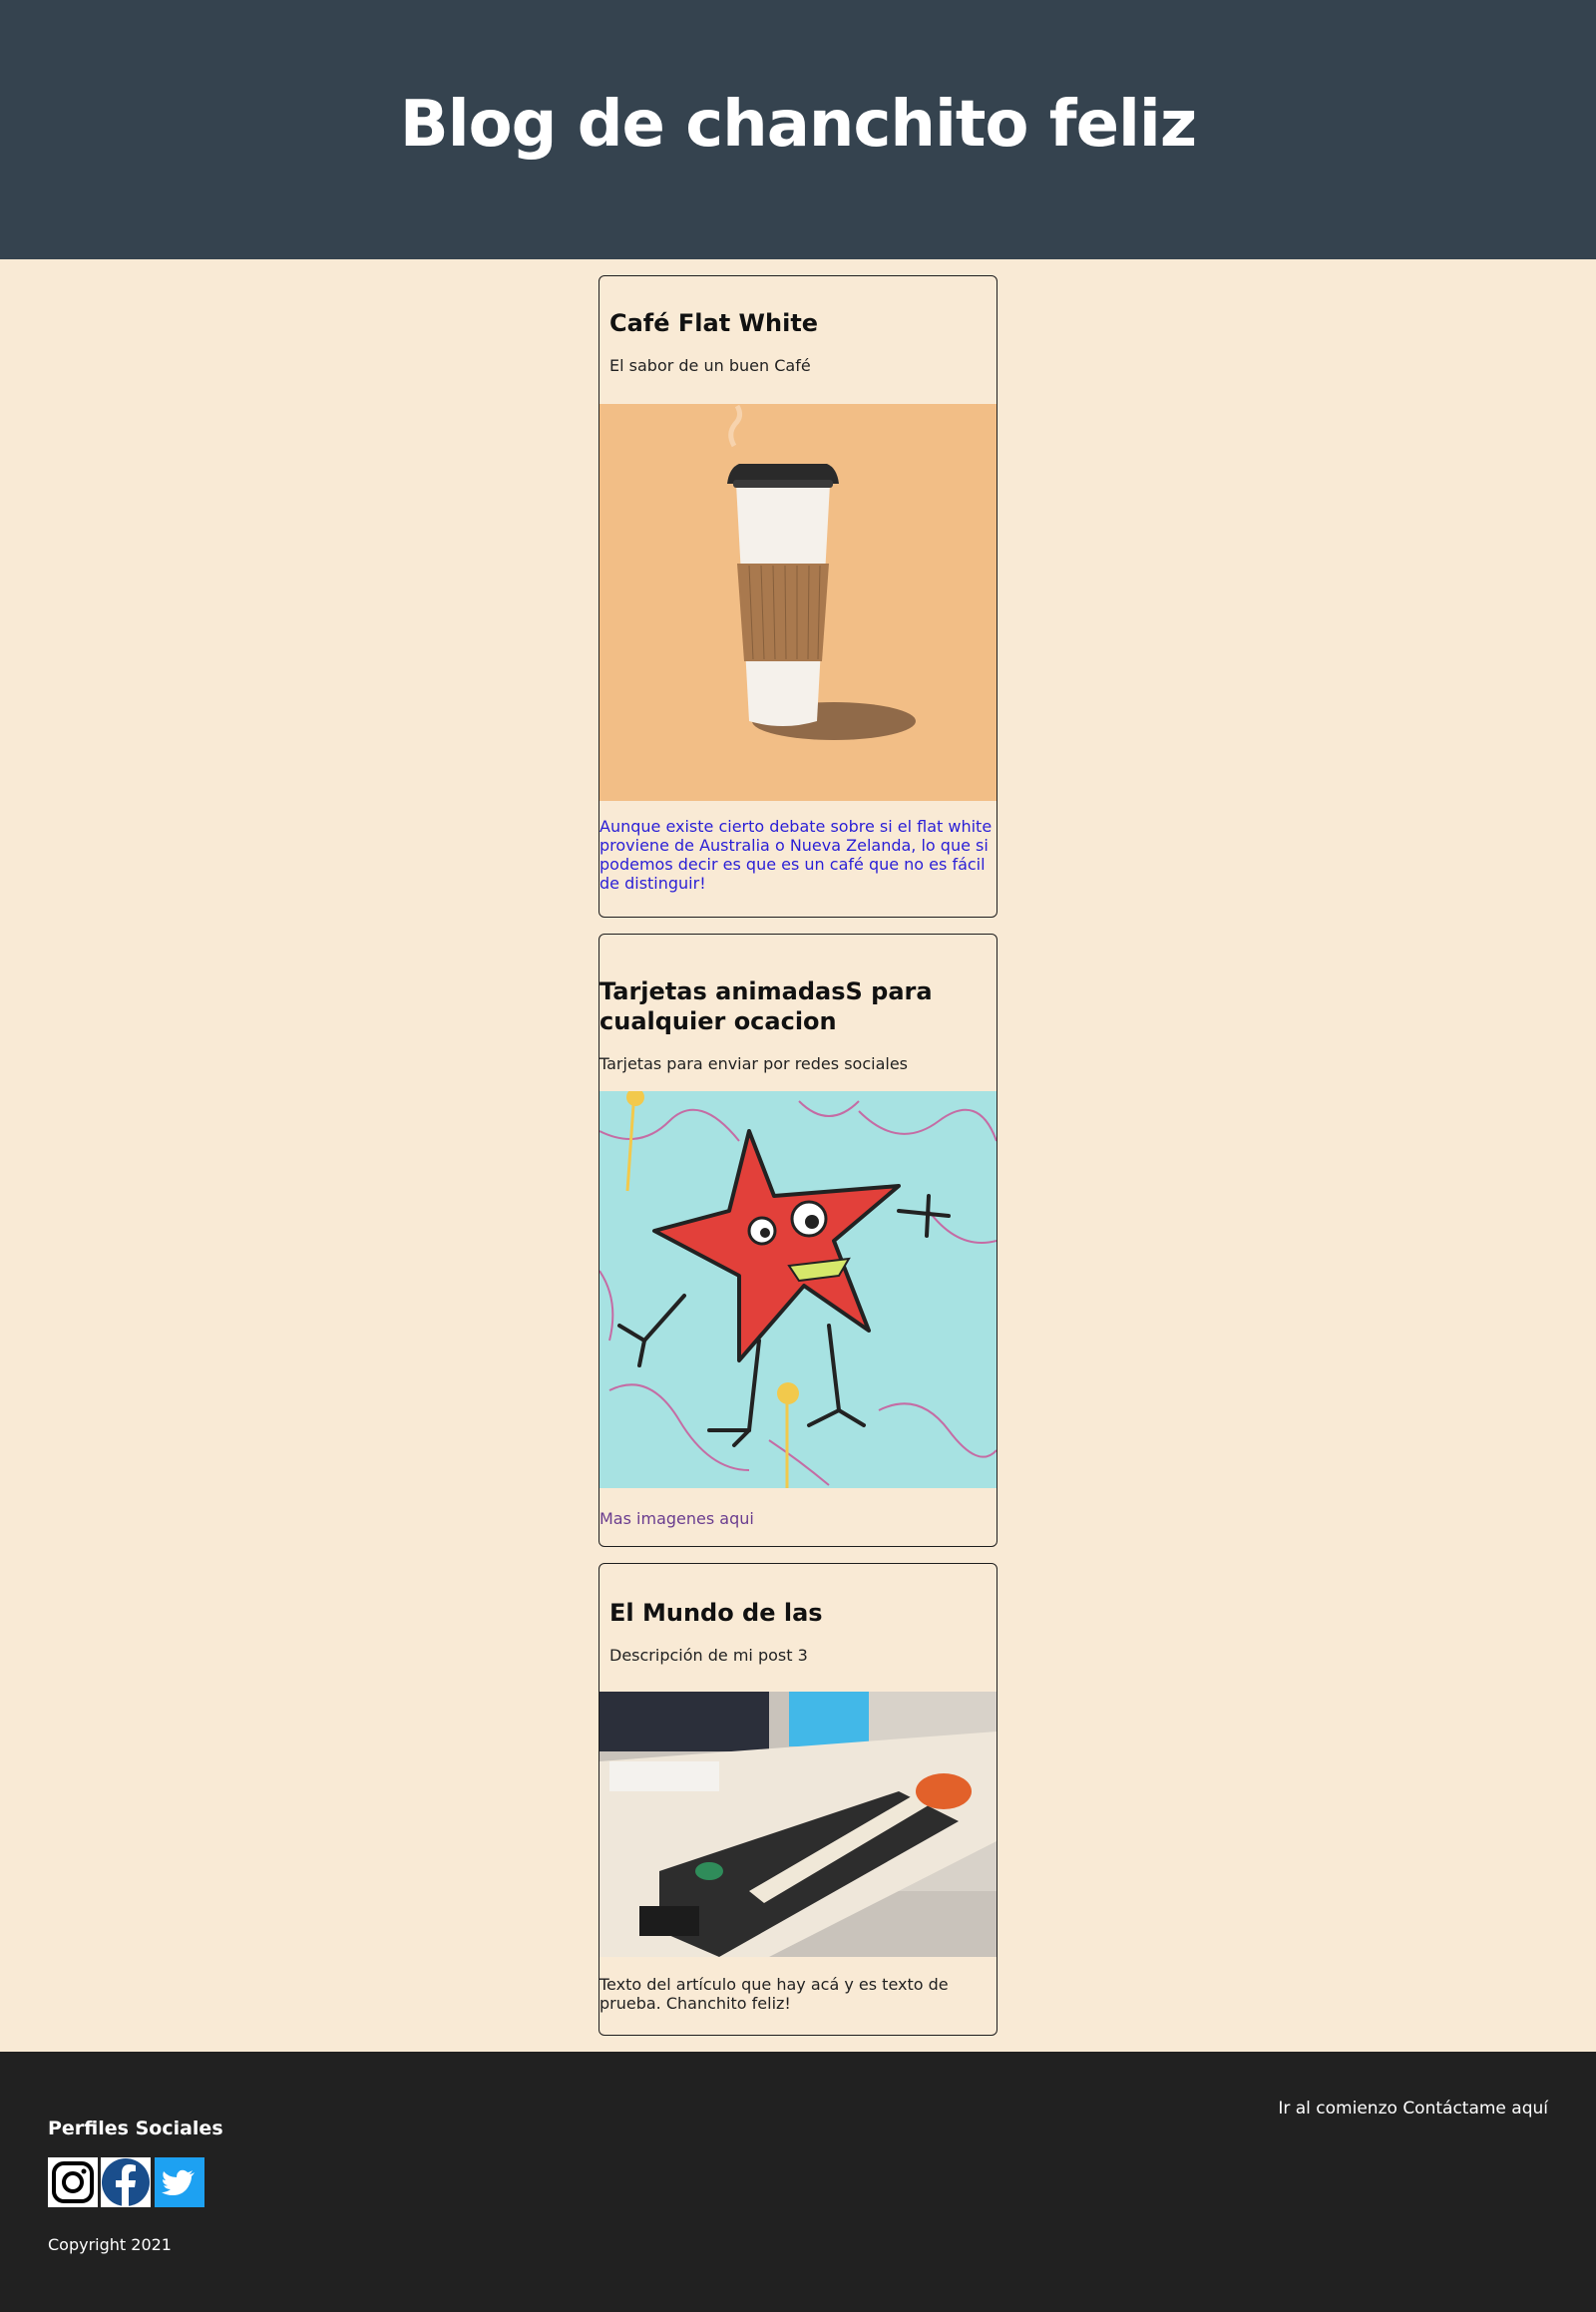 Image resolution: width=1596 pixels, height=2312 pixels. Describe the element at coordinates (798, 1824) in the screenshot. I see `desk-guitar-photo-image` at that location.